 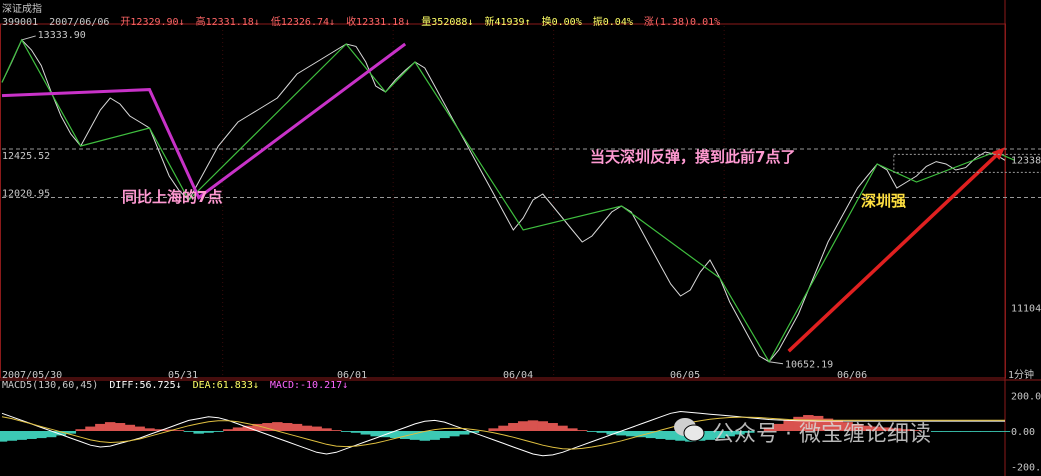 What do you see at coordinates (518, 375) in the screenshot?
I see `x-tick-label: 06/04` at bounding box center [518, 375].